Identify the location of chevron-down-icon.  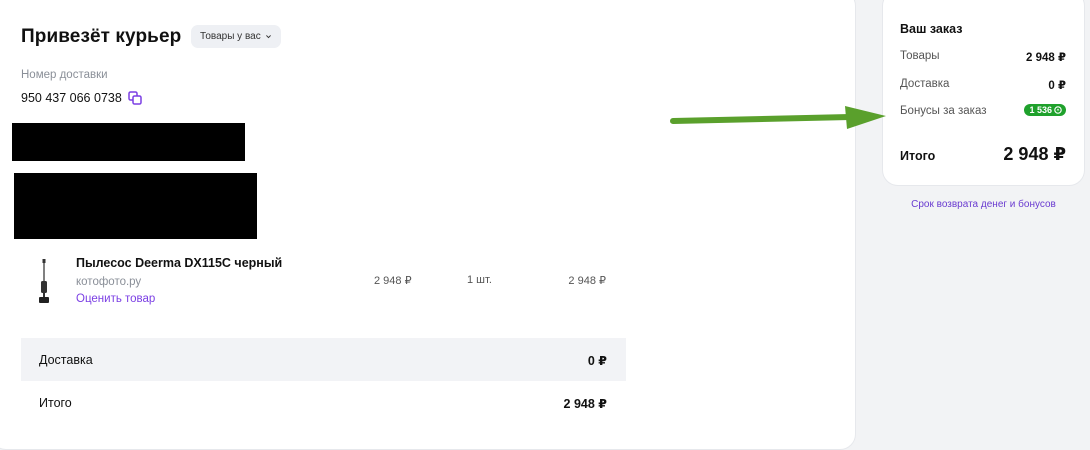
(268, 37).